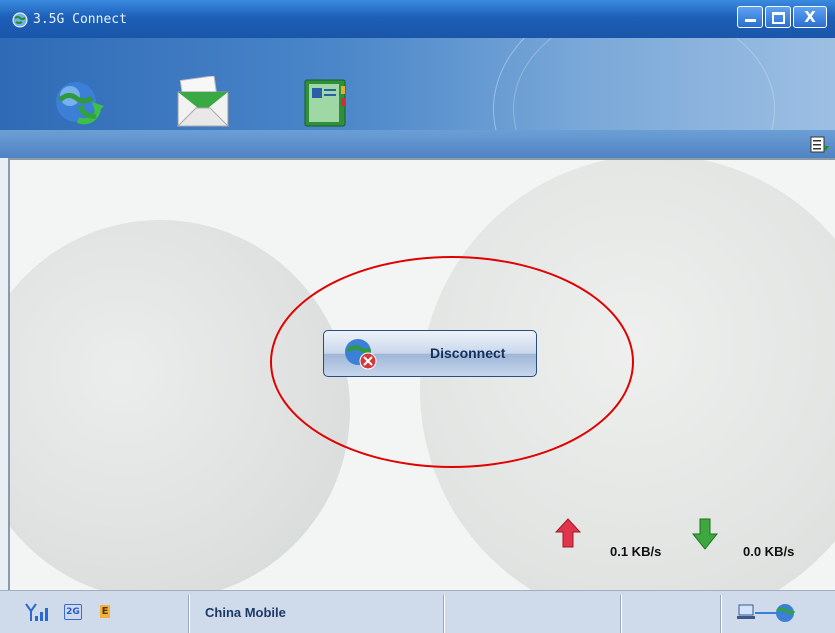 The height and width of the screenshot is (633, 835). I want to click on download-arrow-icon, so click(705, 534).